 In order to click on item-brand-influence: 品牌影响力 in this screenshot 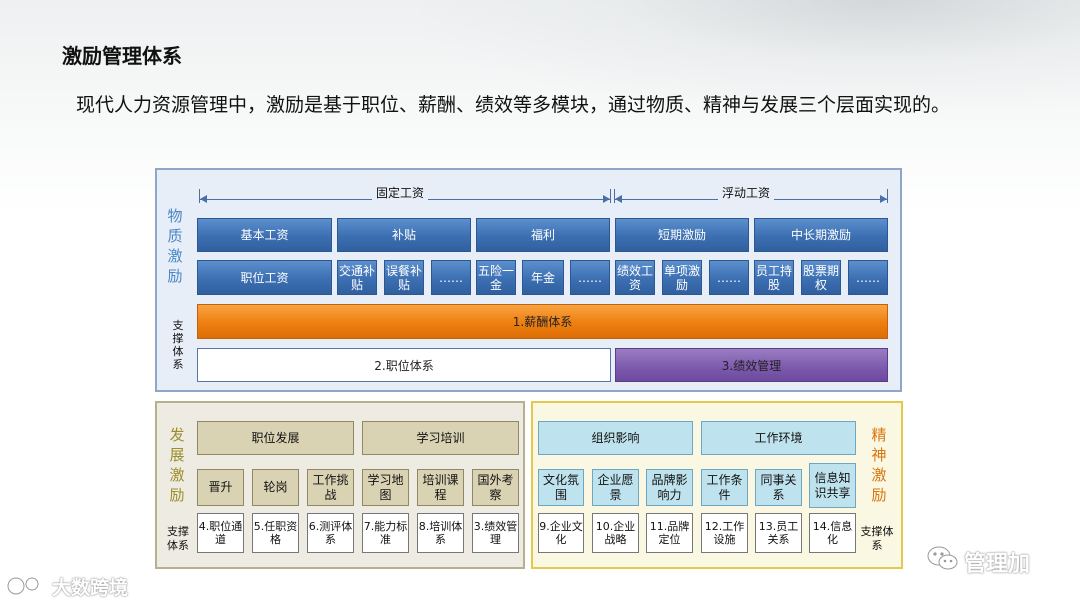, I will do `click(669, 487)`.